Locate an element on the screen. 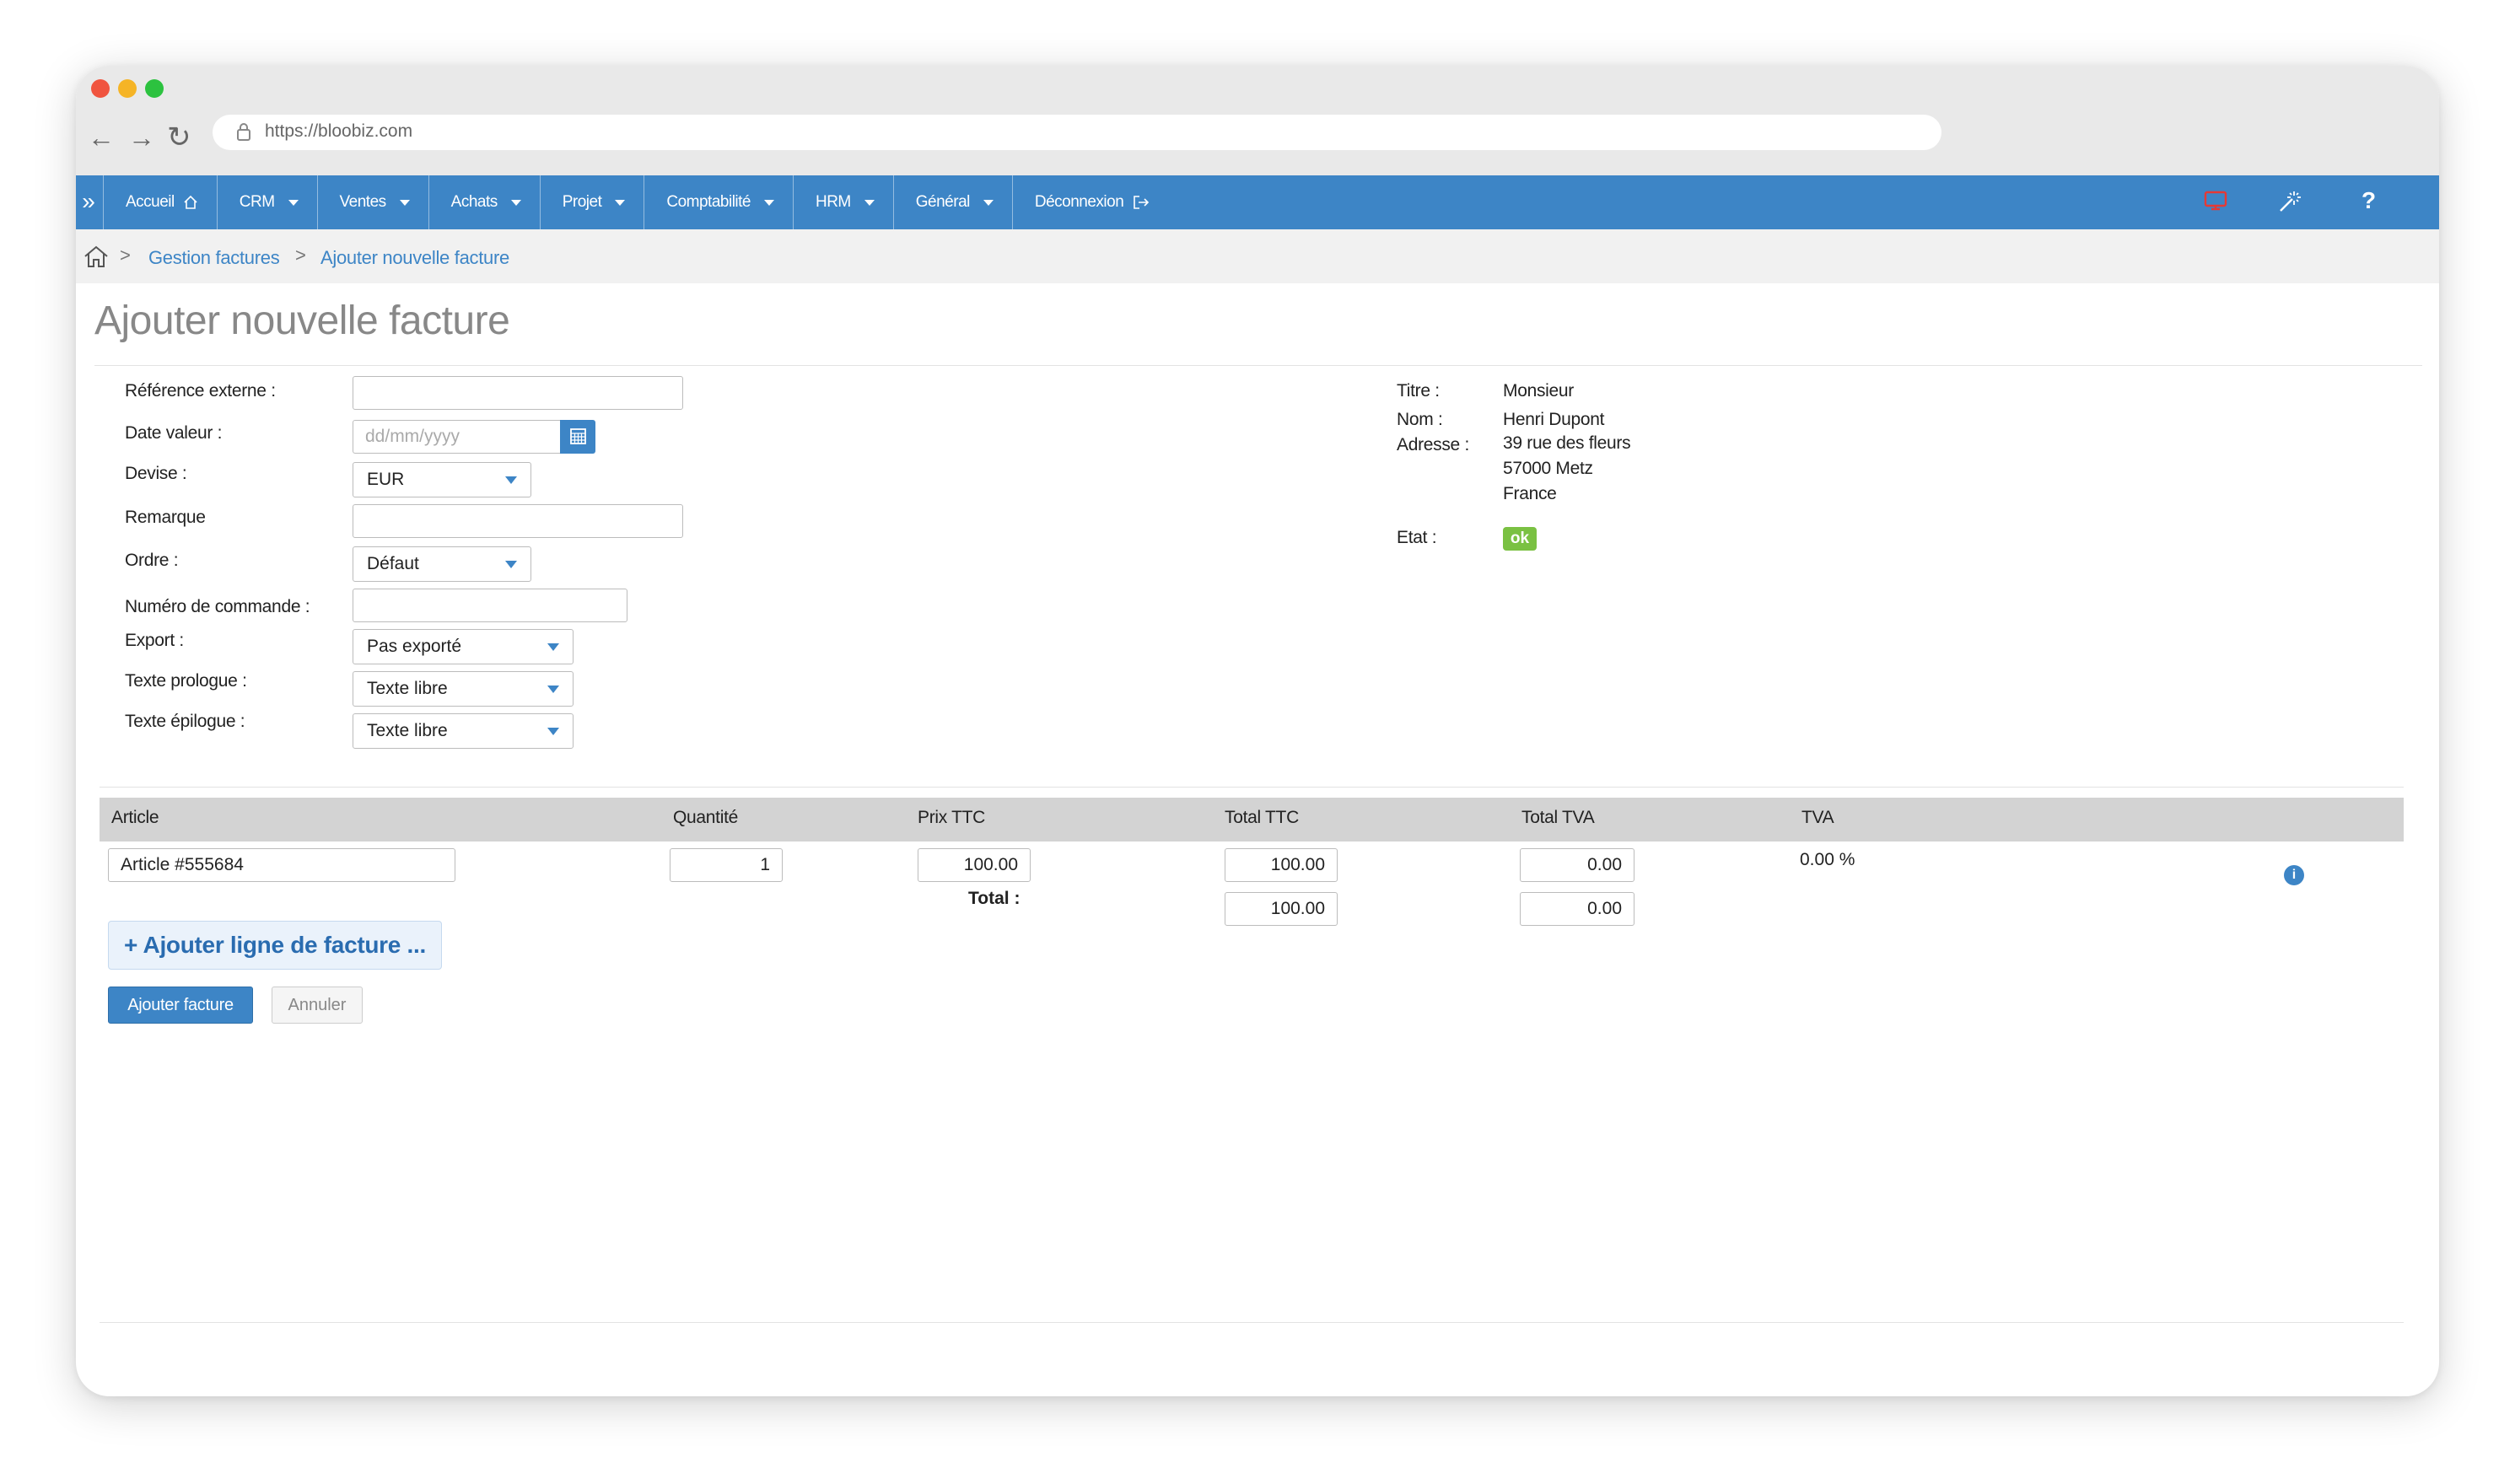 The image size is (2515, 1484). ref-externe-input is located at coordinates (518, 393).